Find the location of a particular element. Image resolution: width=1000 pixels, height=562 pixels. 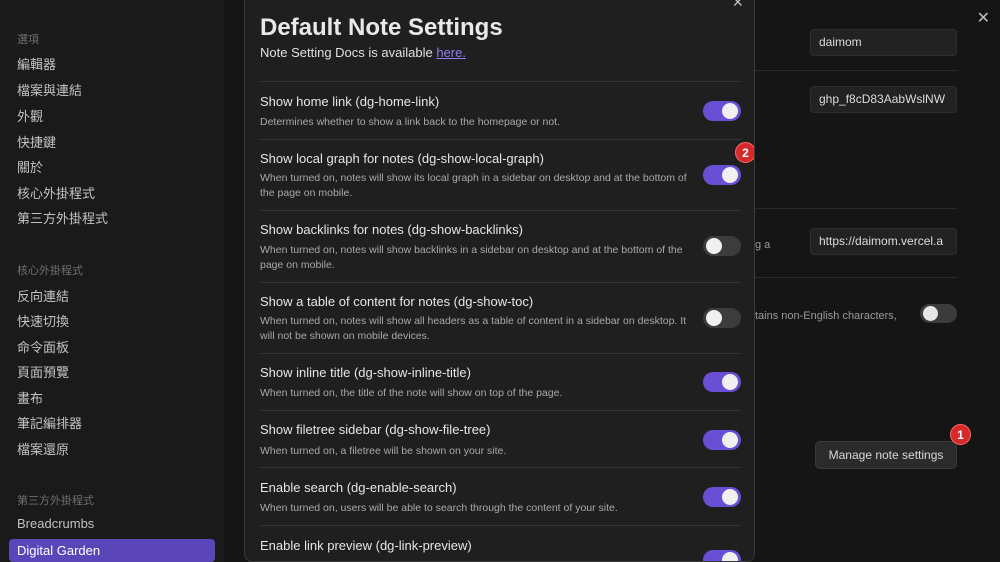

search-toggle is located at coordinates (722, 497).